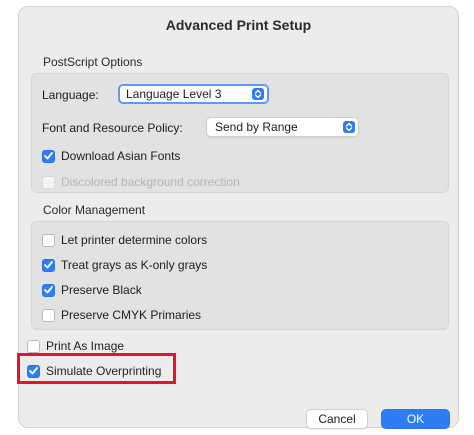 This screenshot has width=474, height=435. Describe the element at coordinates (238, 25) in the screenshot. I see `dialog-title: Advanced Print Setup` at that location.